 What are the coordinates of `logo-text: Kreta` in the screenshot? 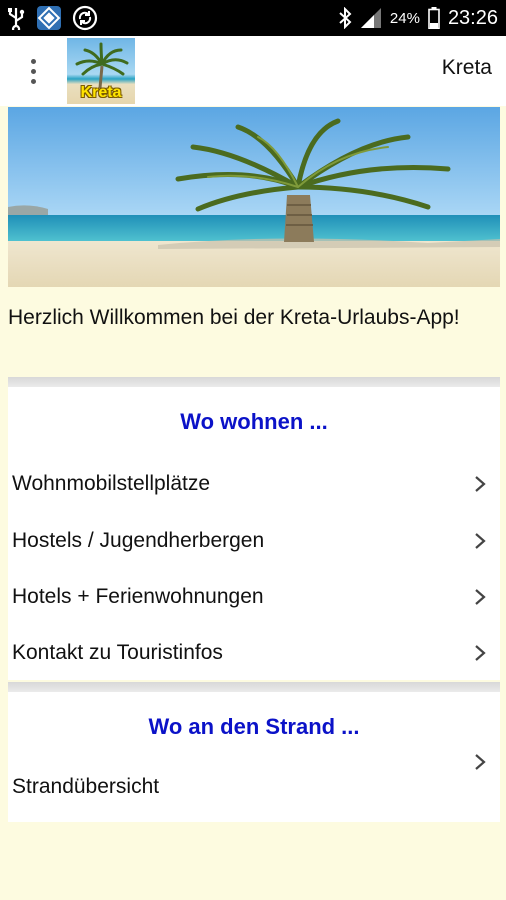 It's located at (101, 92).